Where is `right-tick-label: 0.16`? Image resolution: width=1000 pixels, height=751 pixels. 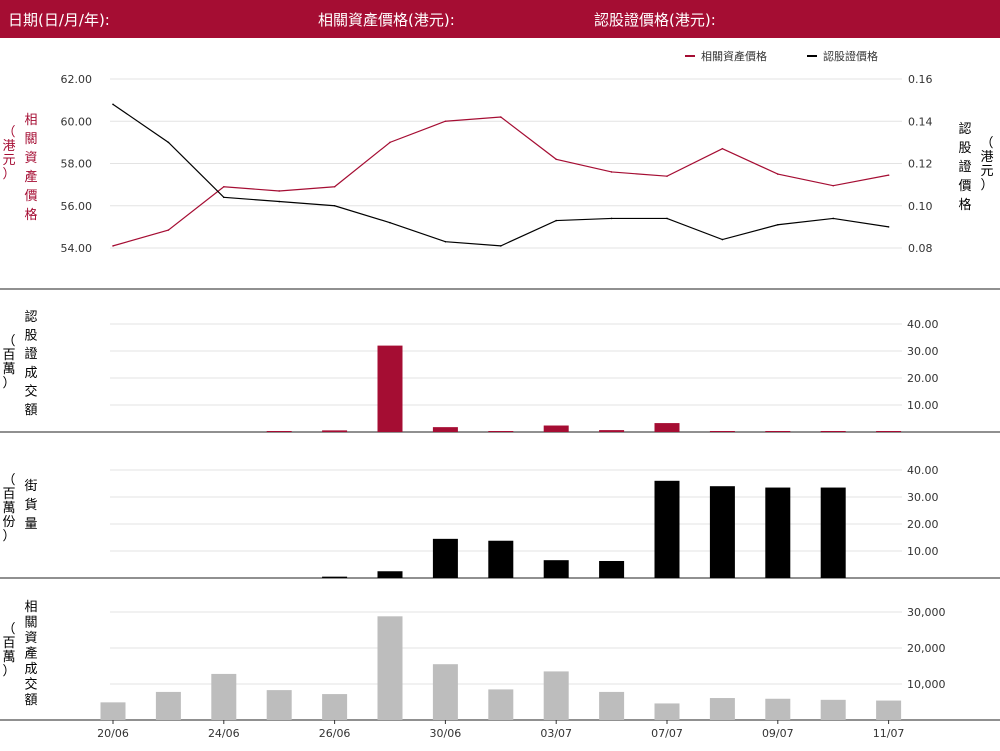
right-tick-label: 0.16 is located at coordinates (920, 79).